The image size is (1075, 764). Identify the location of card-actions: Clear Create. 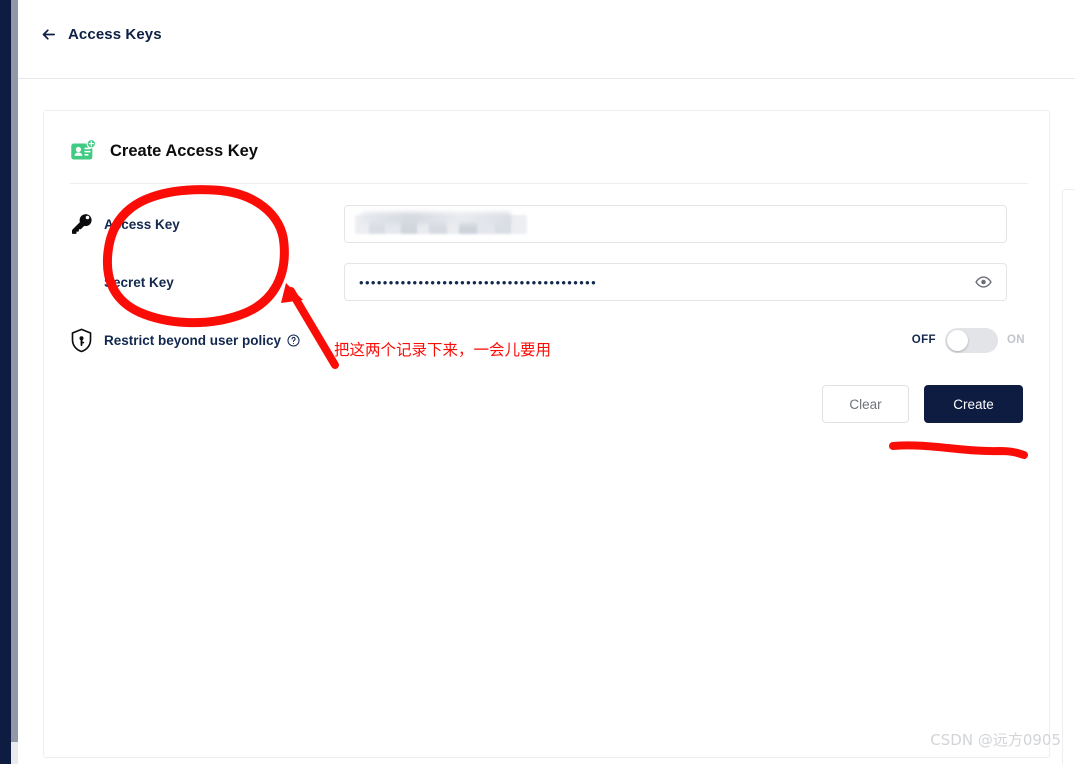
(922, 404).